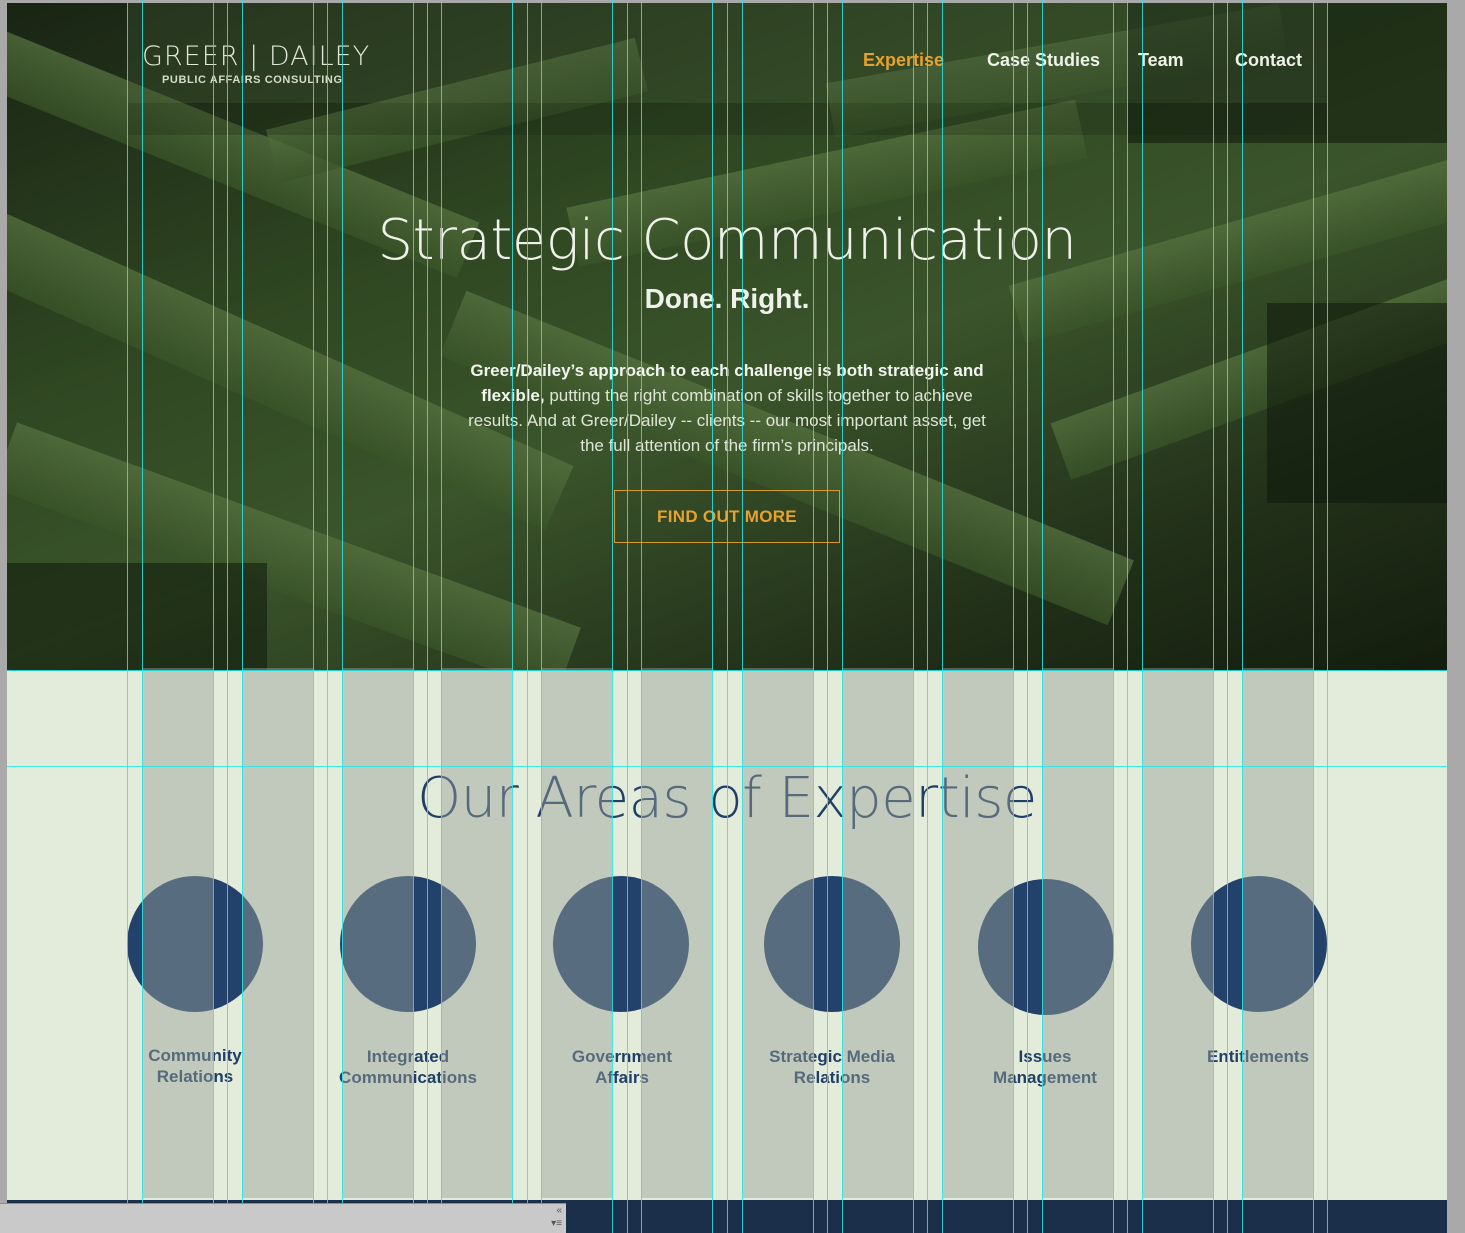  What do you see at coordinates (1043, 60) in the screenshot?
I see `nav-case-studies: Case Studies` at bounding box center [1043, 60].